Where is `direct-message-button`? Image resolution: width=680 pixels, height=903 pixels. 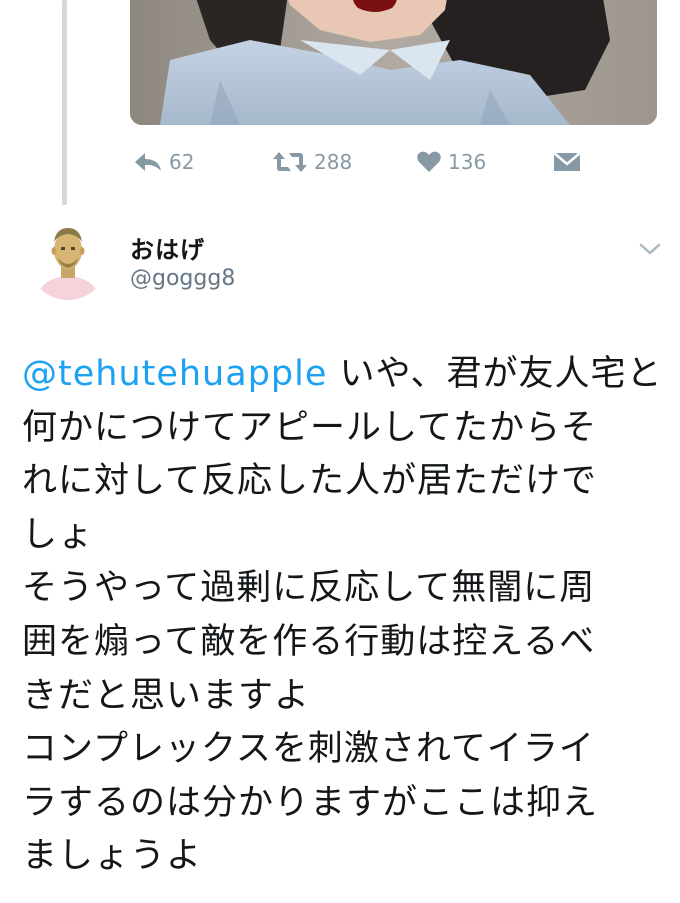
direct-message-button is located at coordinates (567, 162).